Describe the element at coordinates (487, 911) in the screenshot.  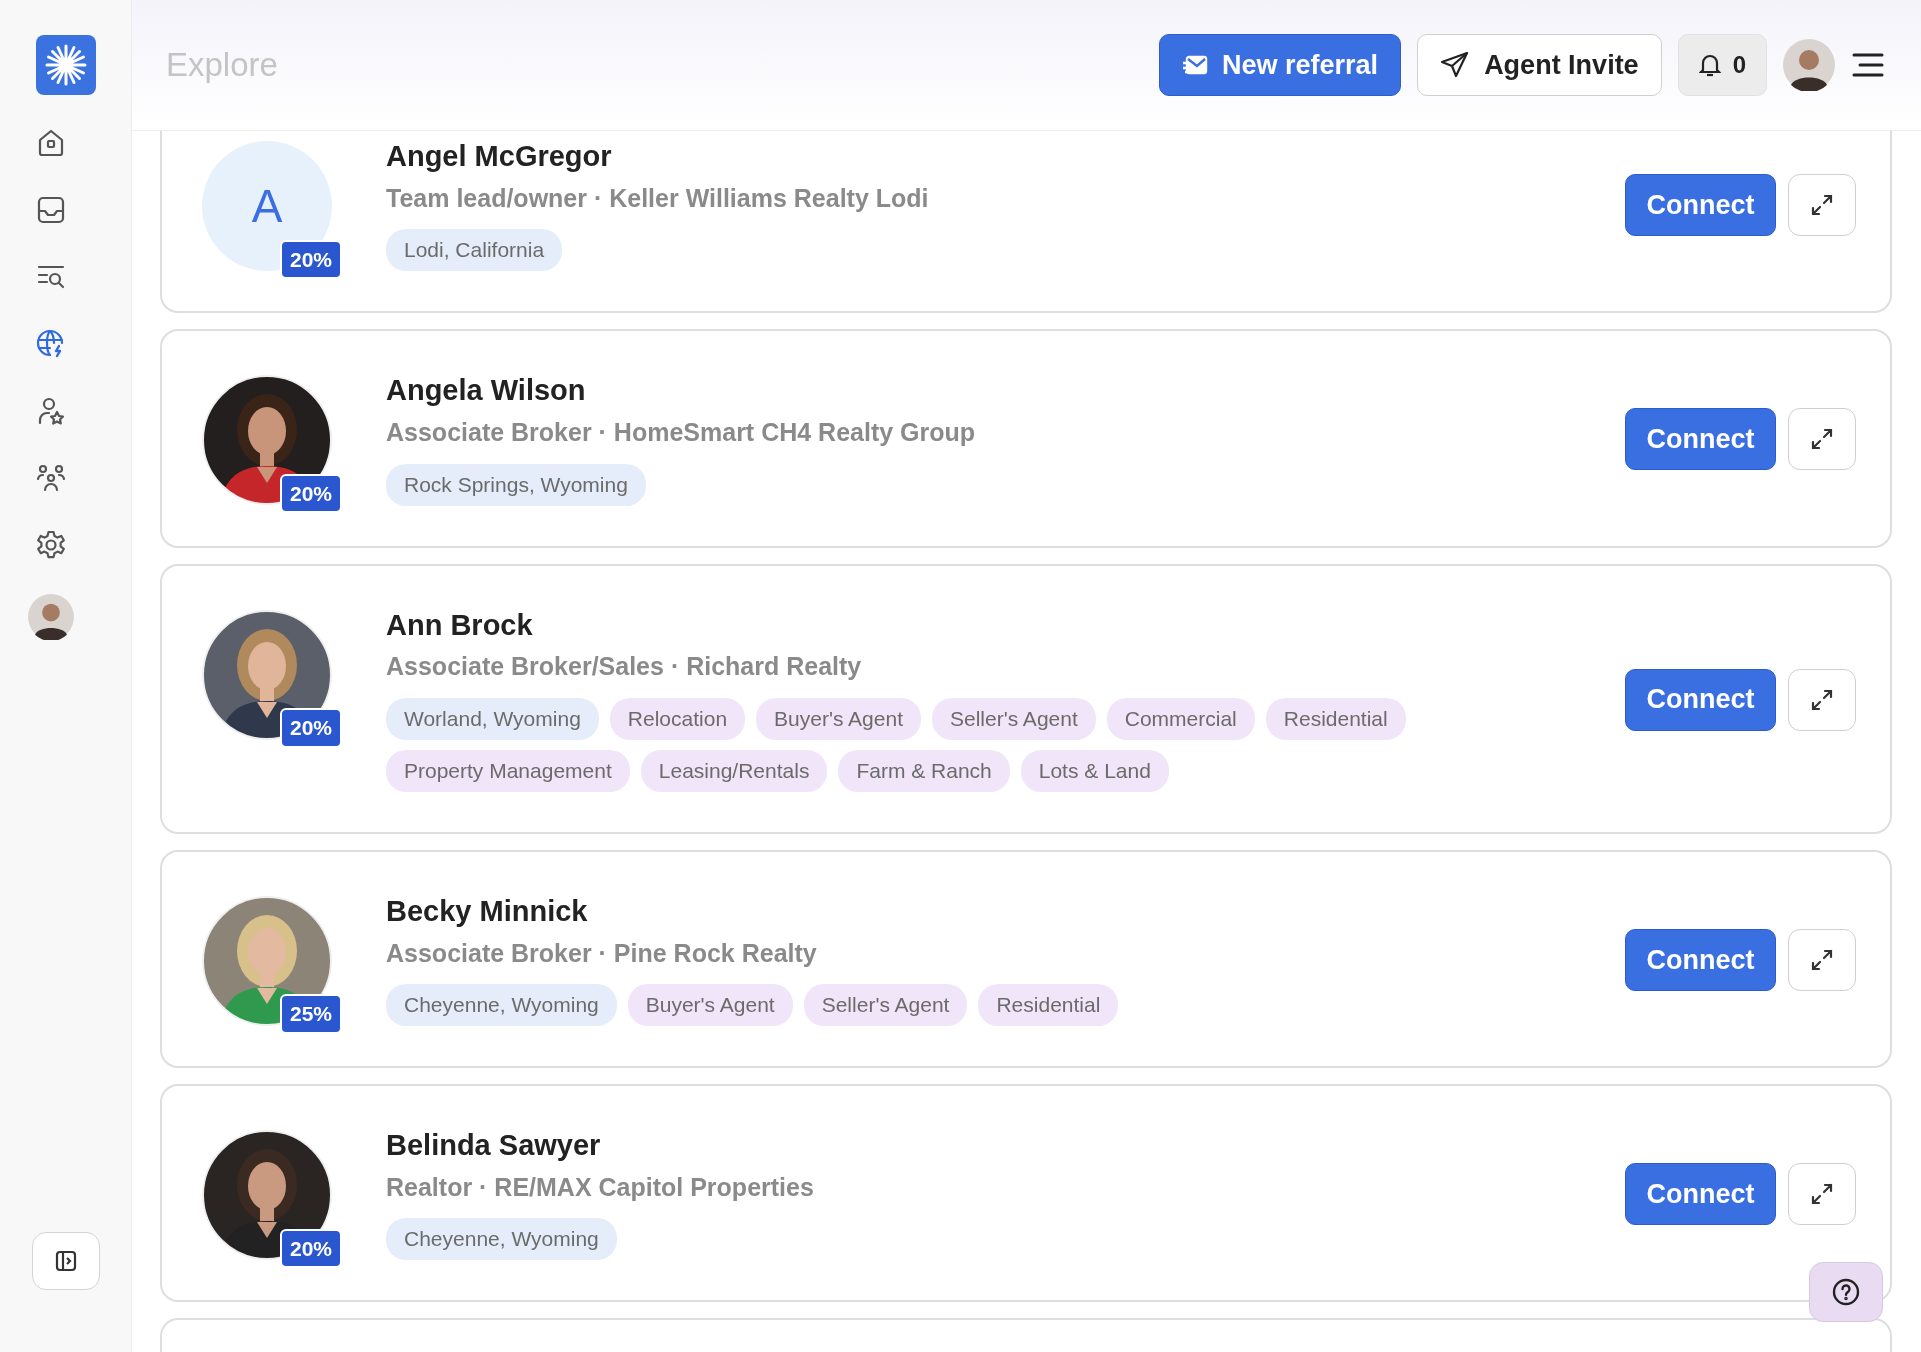
I see `agent-name: Becky Minnick` at that location.